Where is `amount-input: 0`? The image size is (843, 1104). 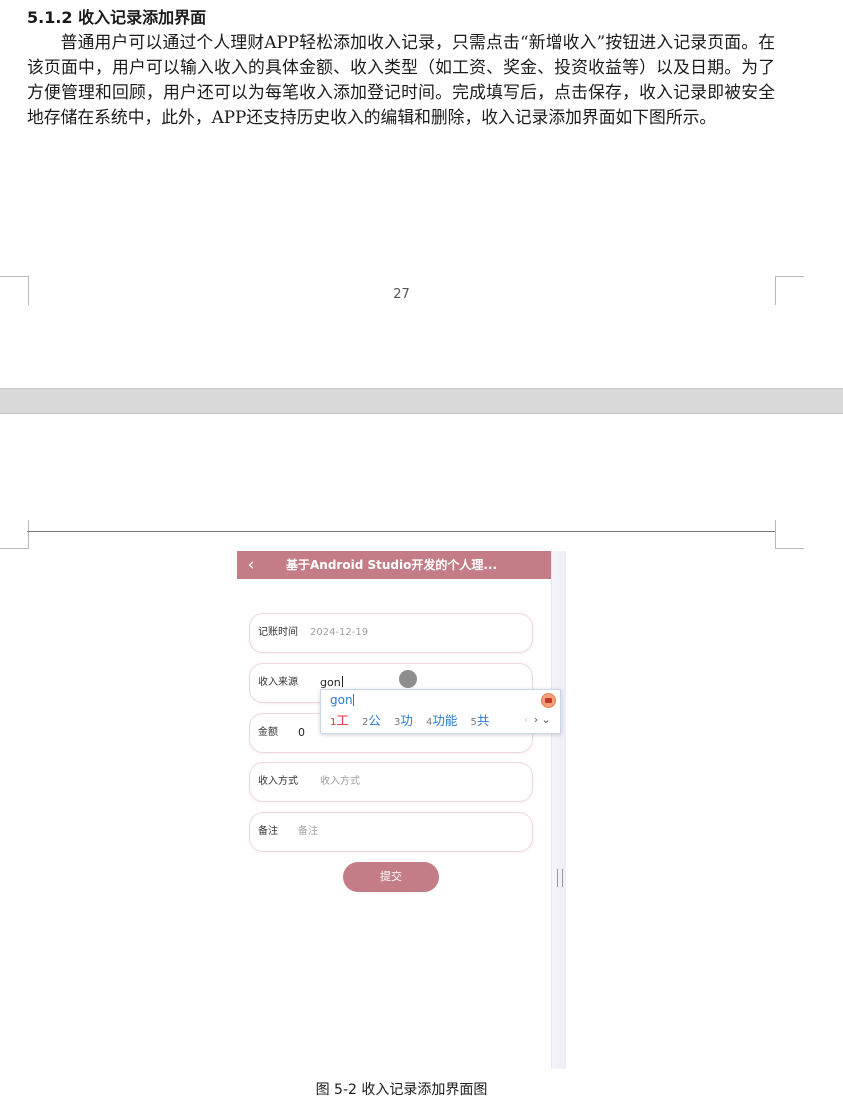
amount-input: 0 is located at coordinates (301, 733).